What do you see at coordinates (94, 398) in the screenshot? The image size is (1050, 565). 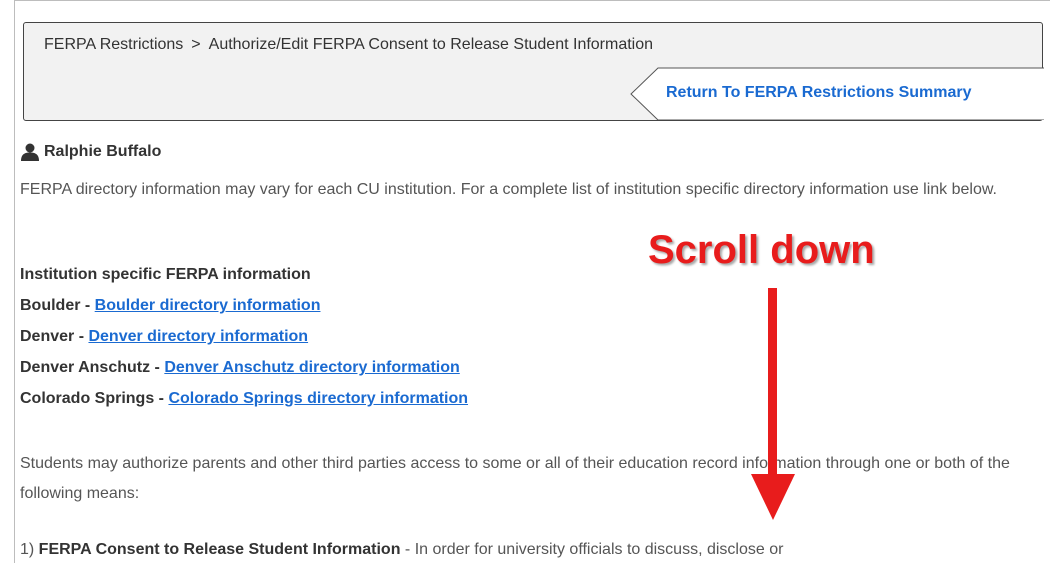 I see `institution-label: Colorado Springs -` at bounding box center [94, 398].